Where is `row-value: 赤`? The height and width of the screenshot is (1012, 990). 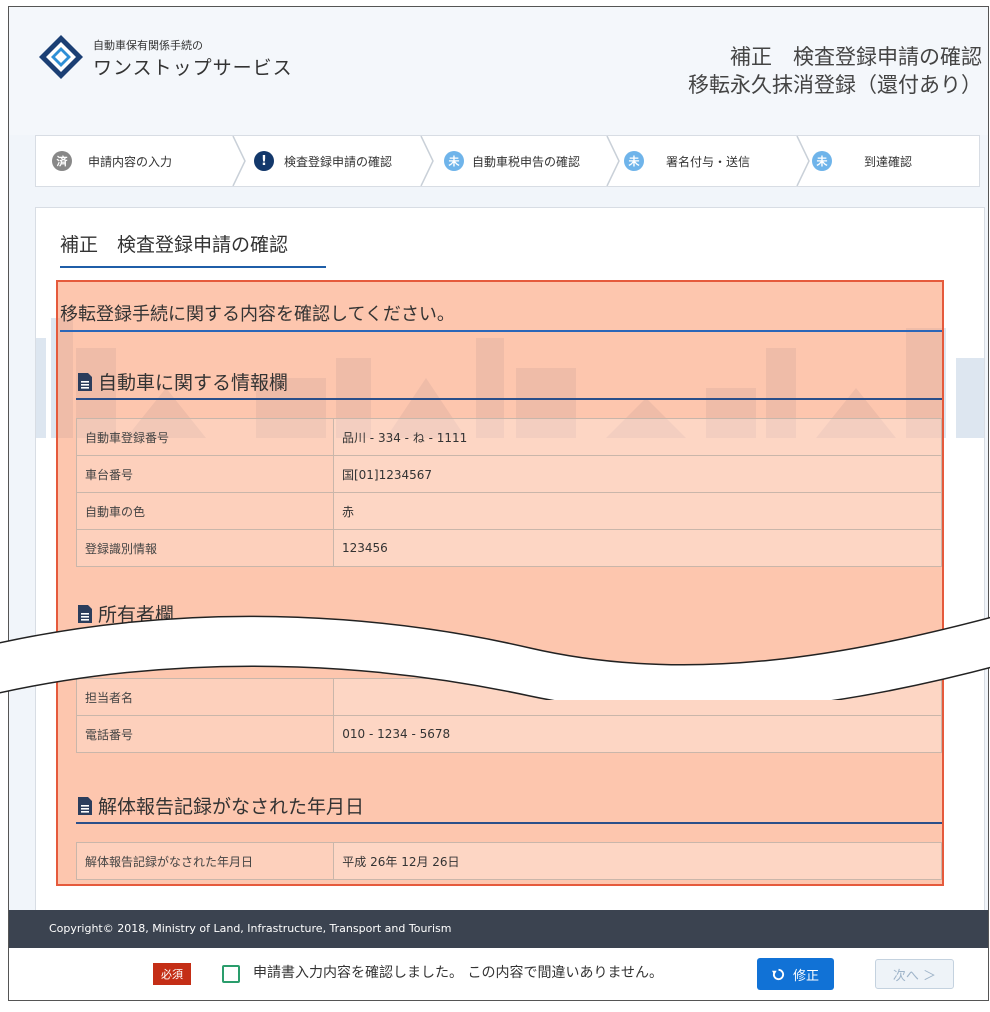
row-value: 赤 is located at coordinates (637, 511).